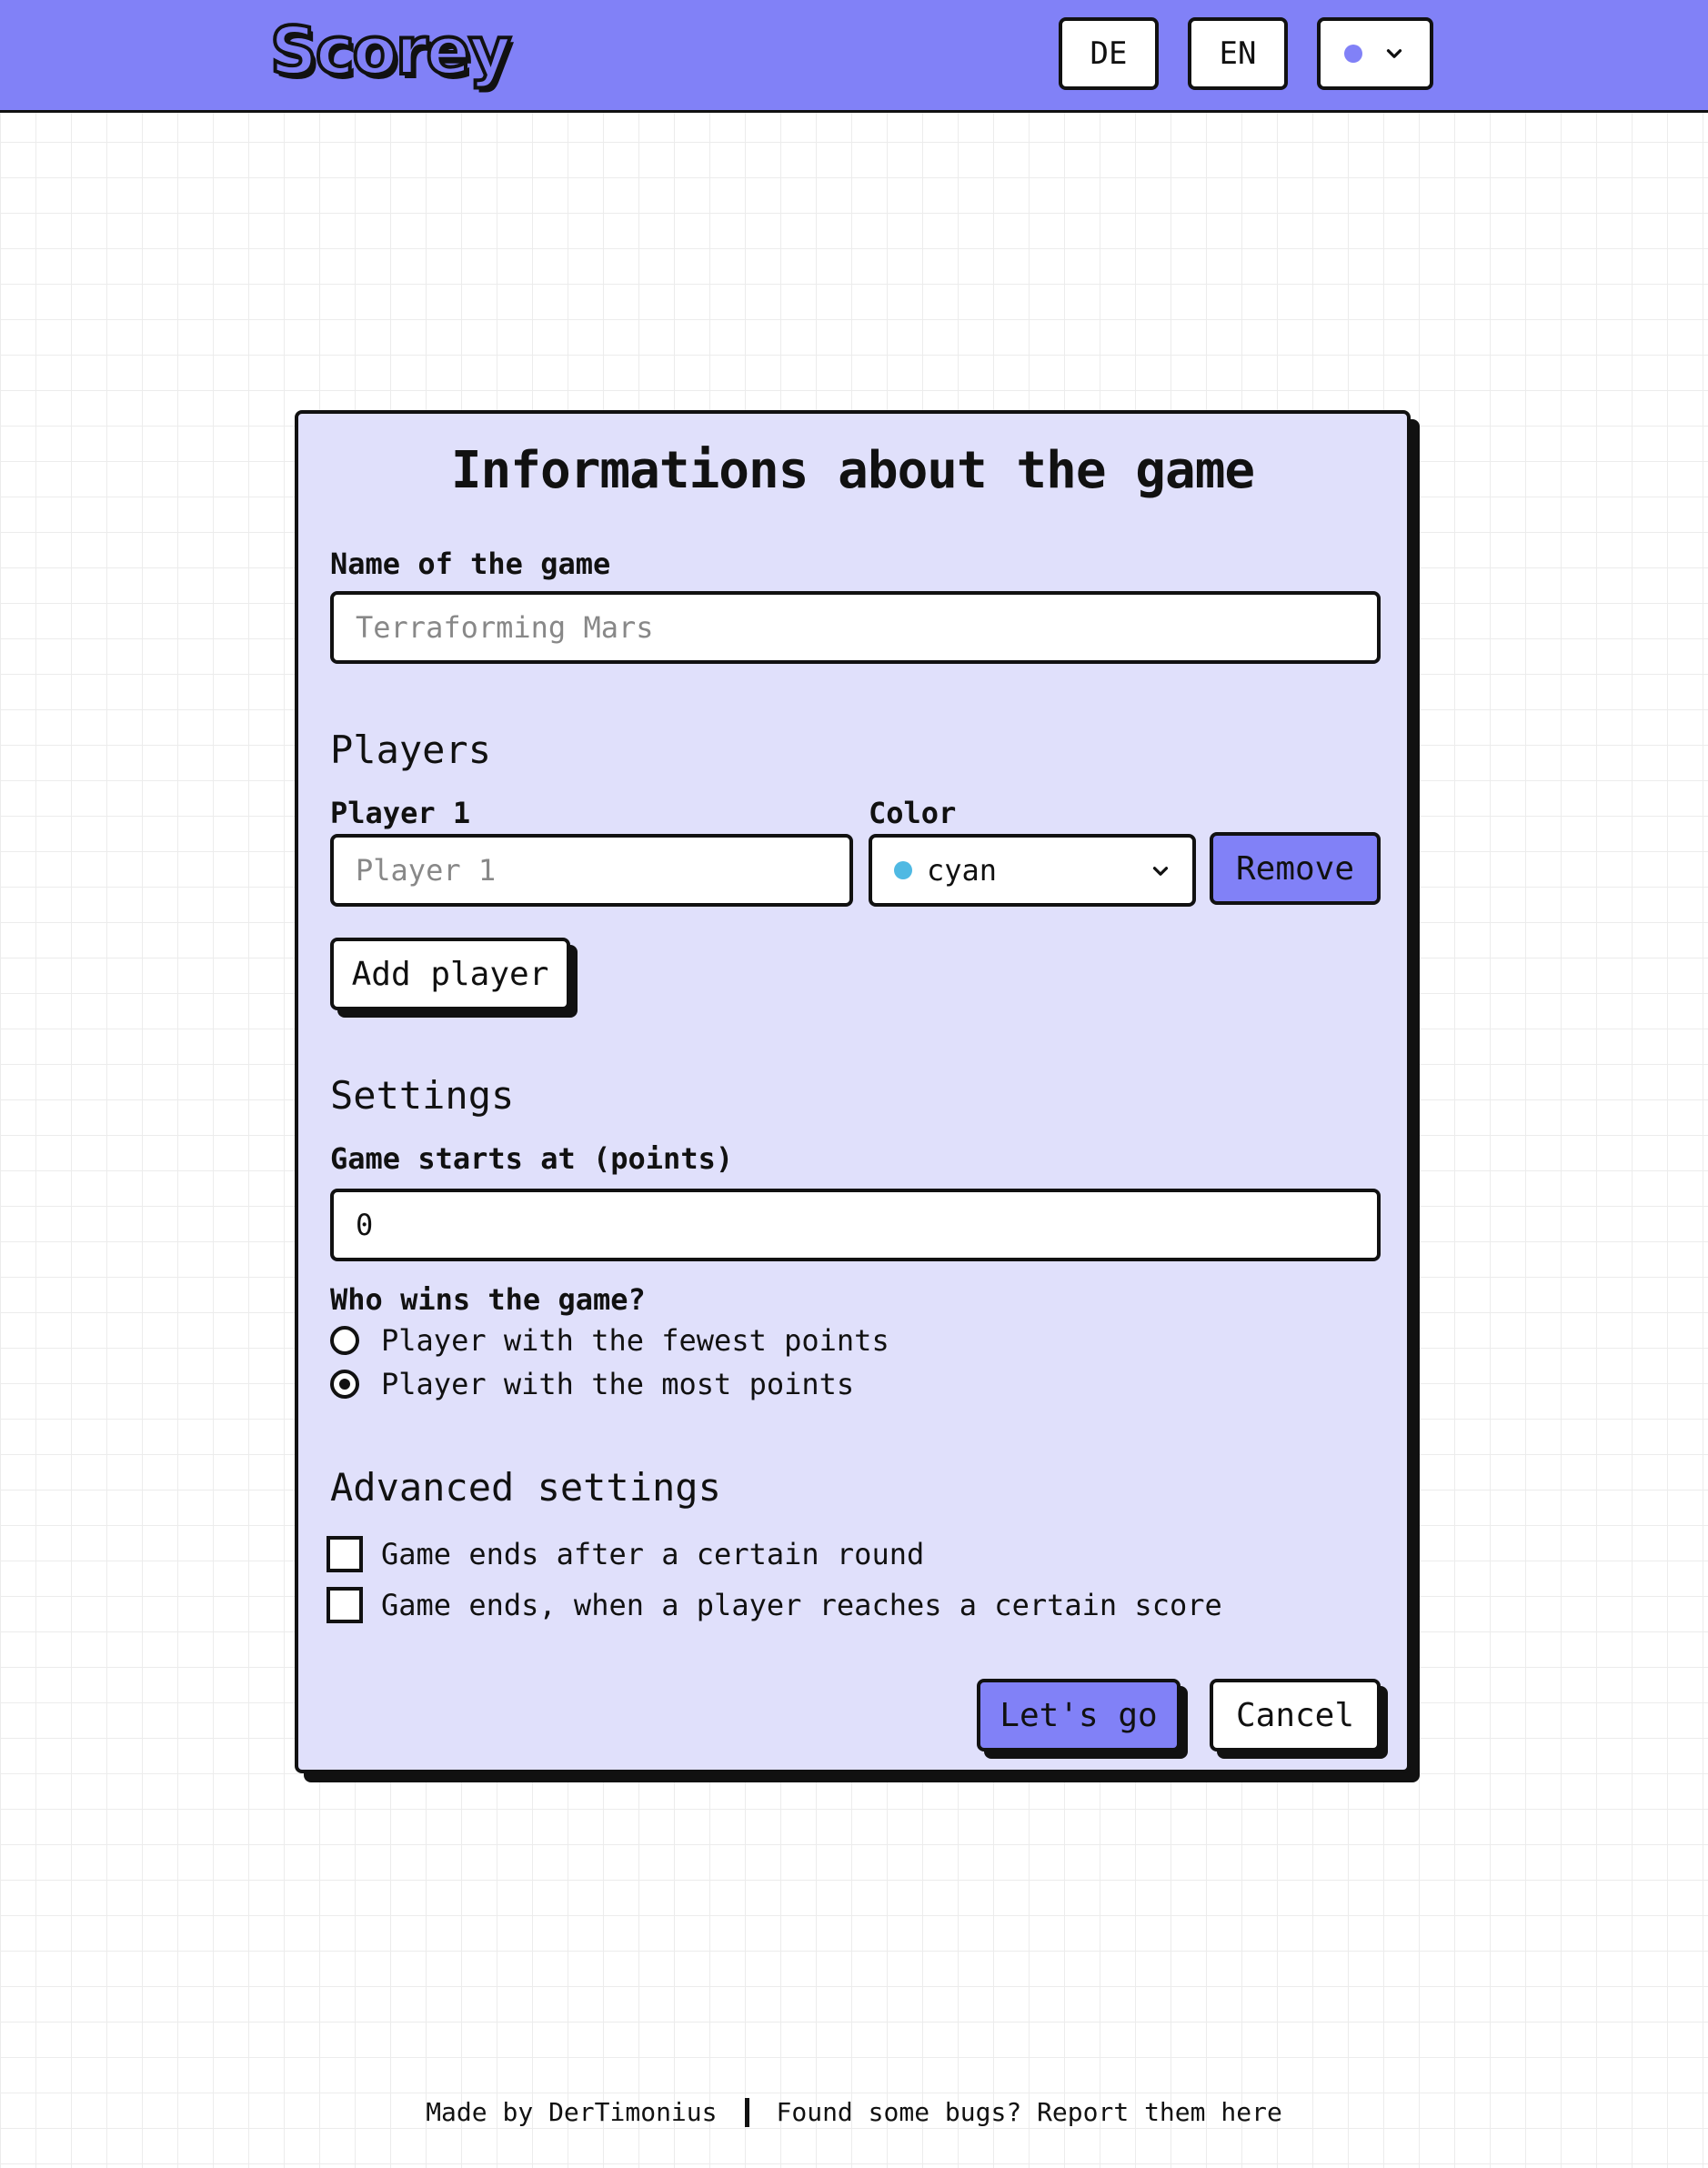  I want to click on winner-fewest-label: Player with the fewest points, so click(635, 1340).